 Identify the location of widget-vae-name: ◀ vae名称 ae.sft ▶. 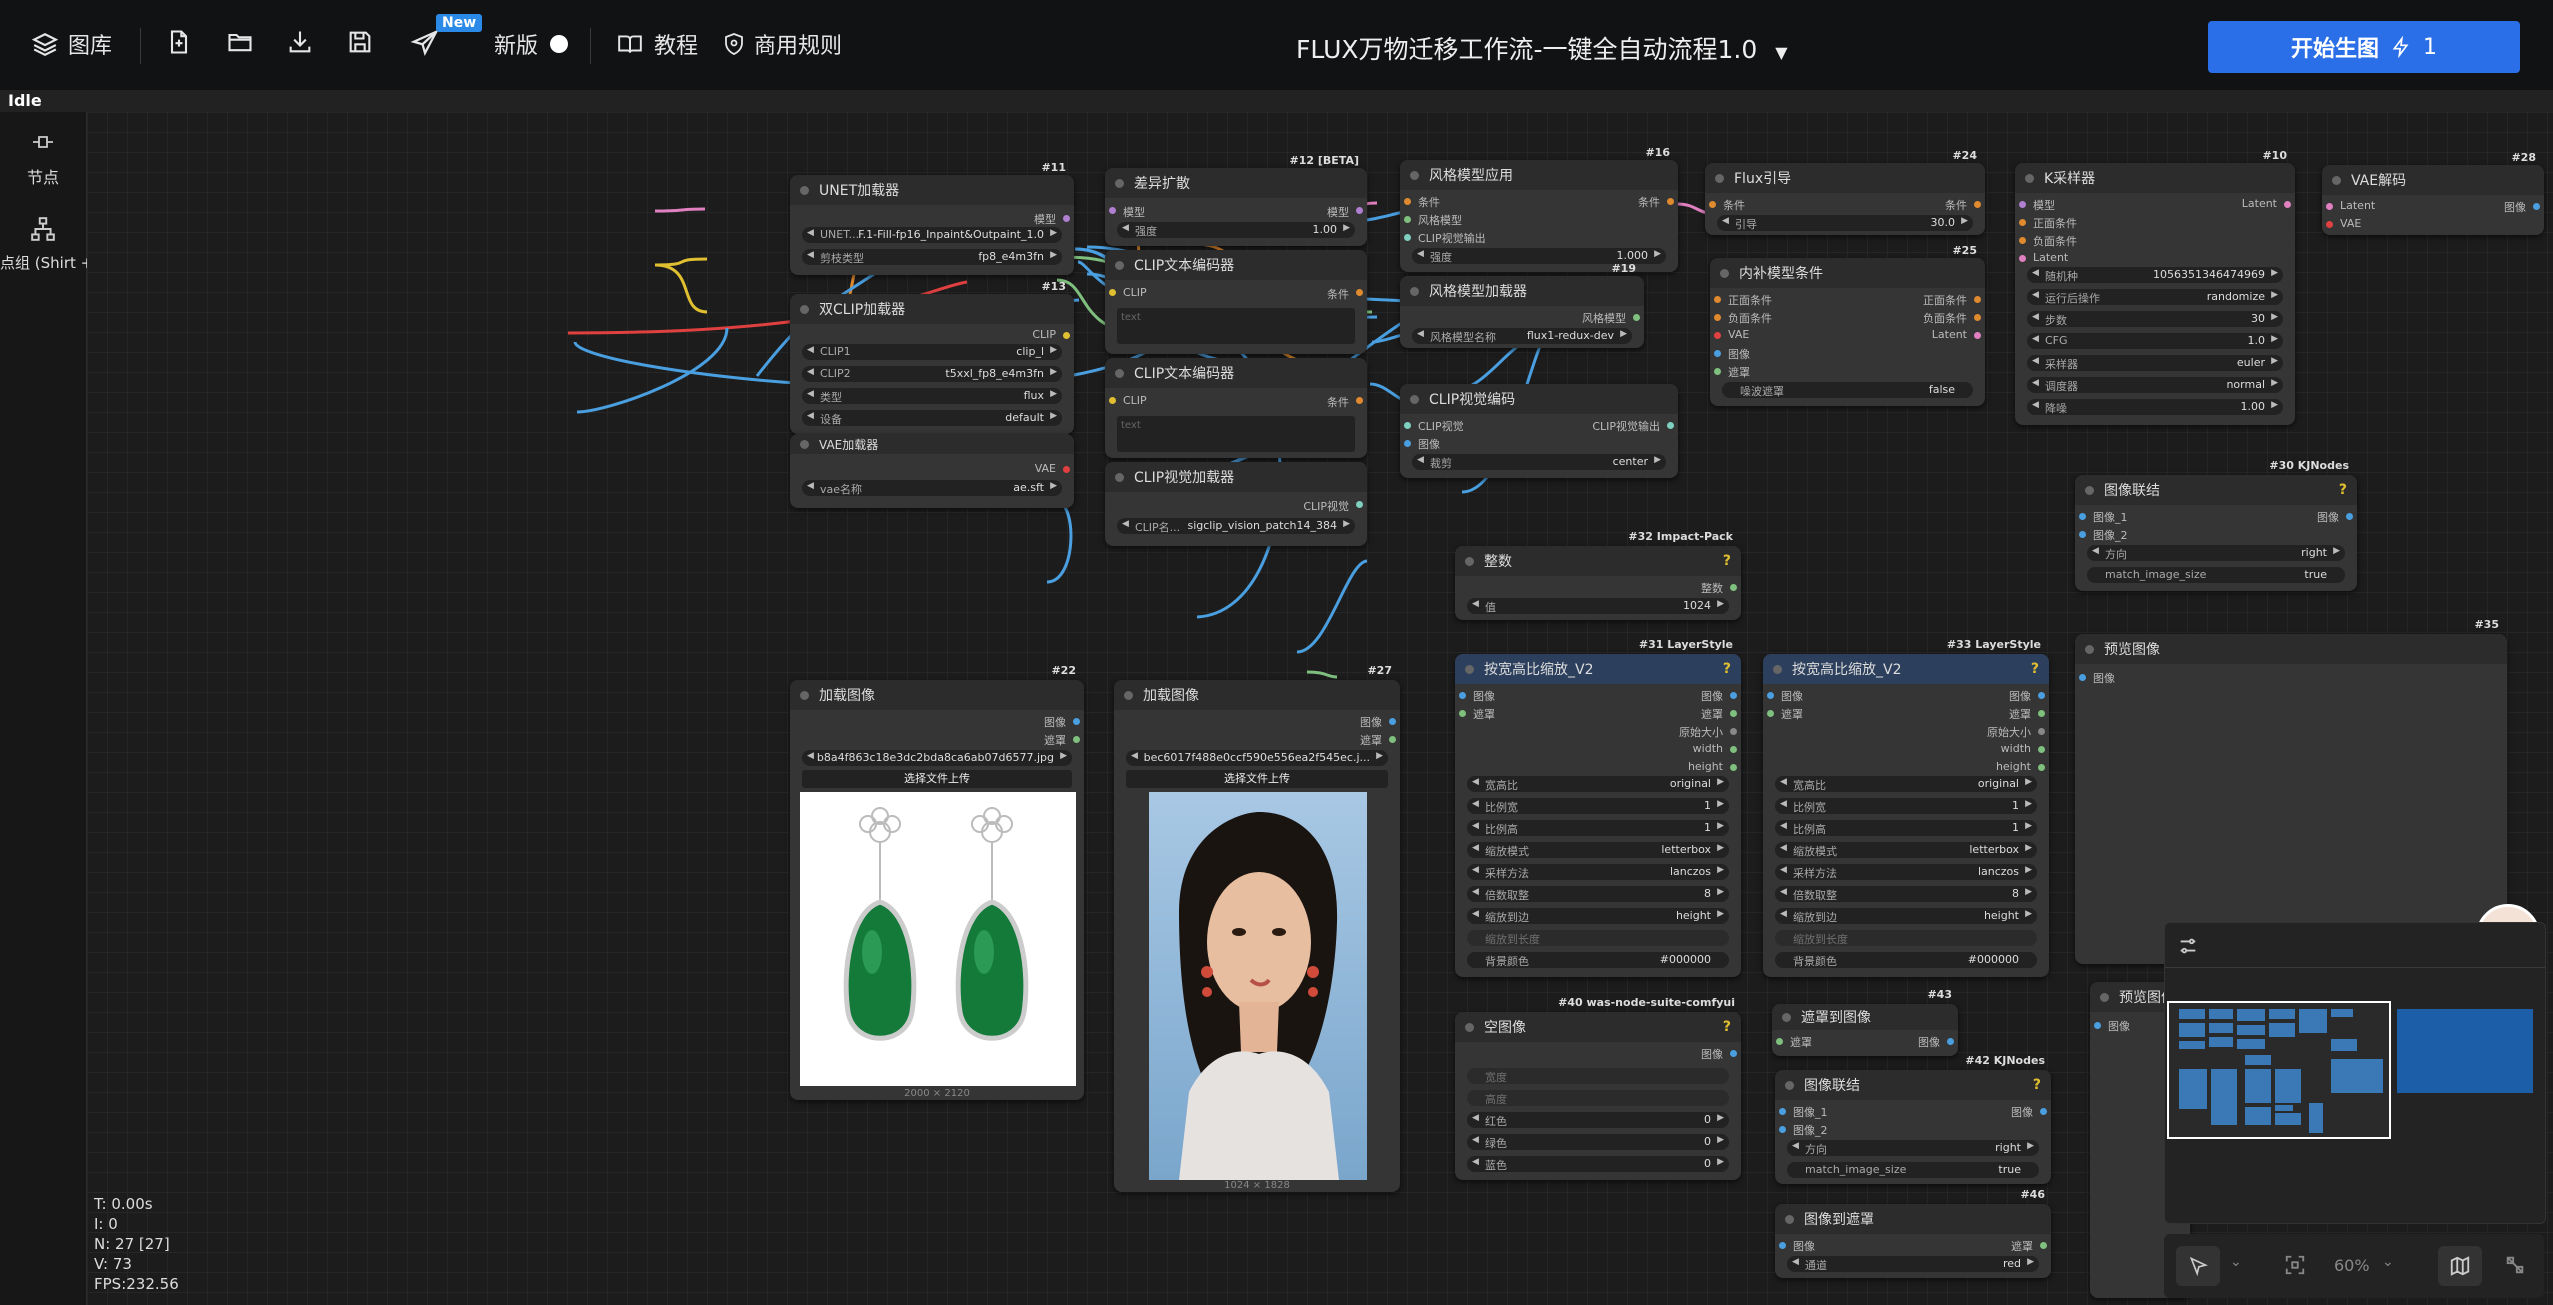
(932, 488).